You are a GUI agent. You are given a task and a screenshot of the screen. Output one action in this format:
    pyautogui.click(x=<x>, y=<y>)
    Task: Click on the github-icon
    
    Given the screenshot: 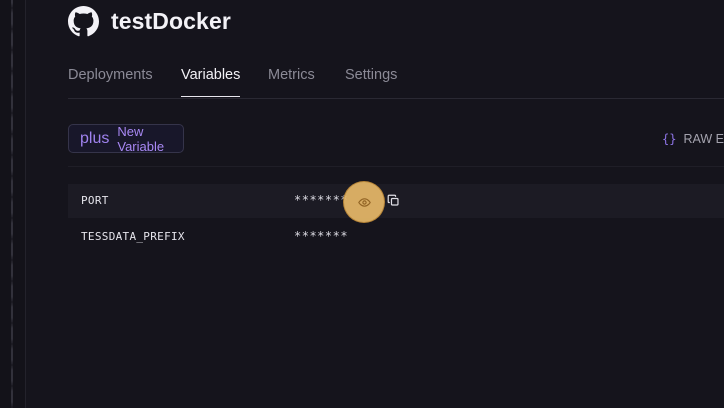 What is the action you would take?
    pyautogui.click(x=83, y=21)
    